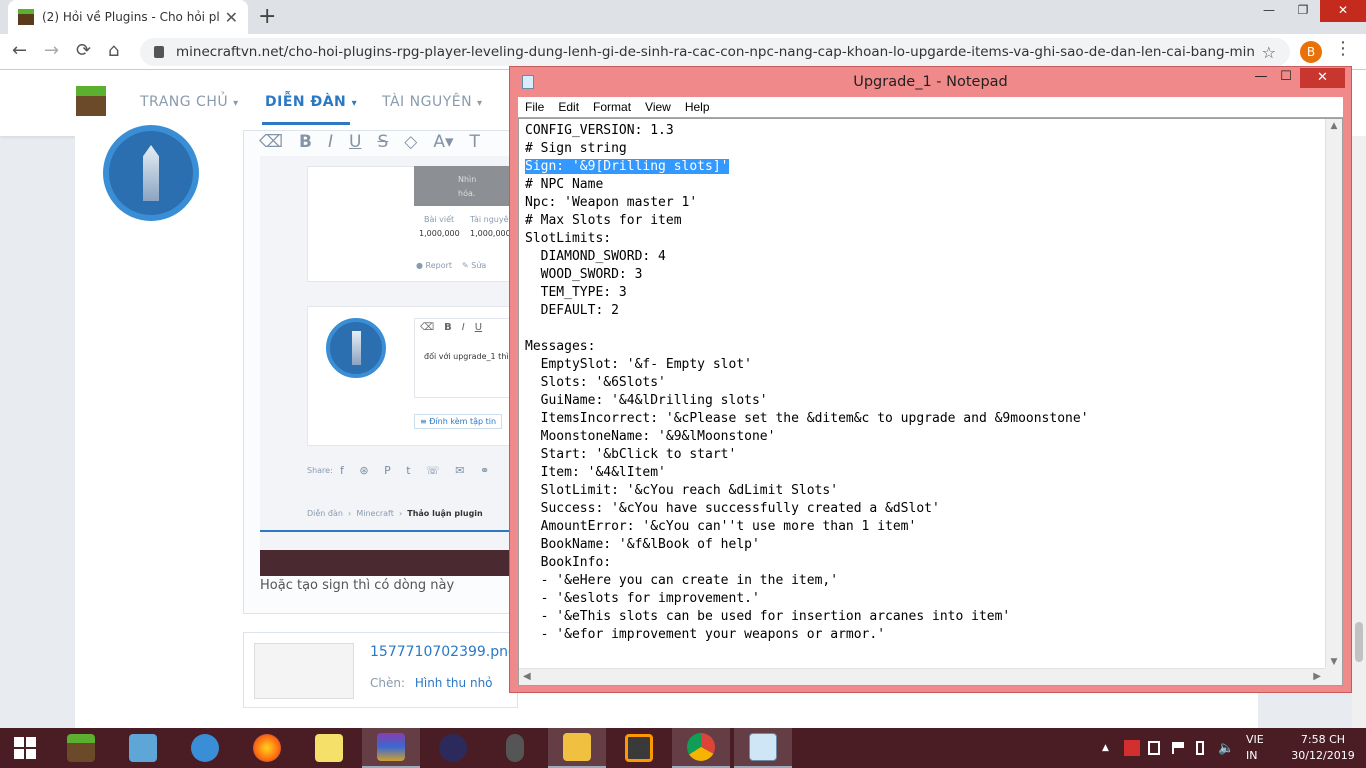 The image size is (1366, 768). Describe the element at coordinates (534, 107) in the screenshot. I see `menu-file: File` at that location.